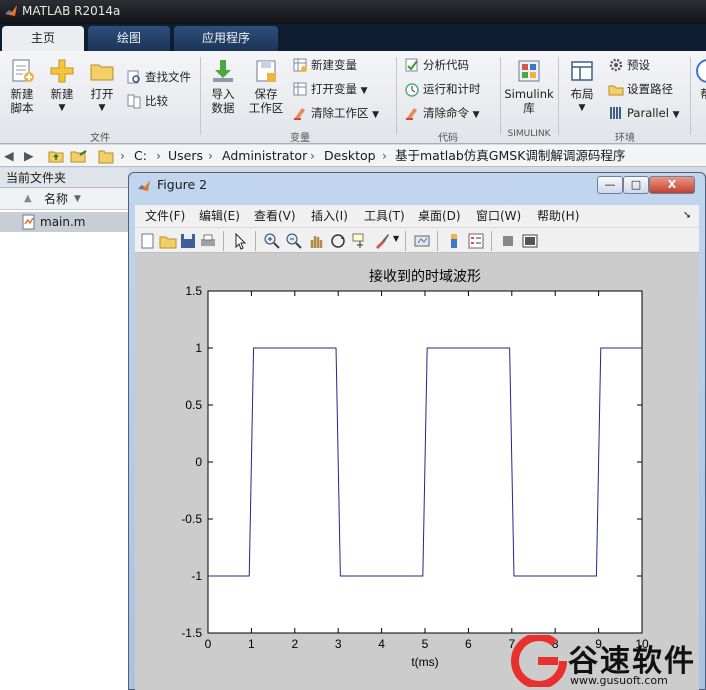 The width and height of the screenshot is (706, 690). I want to click on run-and-time-button: 运行和计时, so click(442, 89).